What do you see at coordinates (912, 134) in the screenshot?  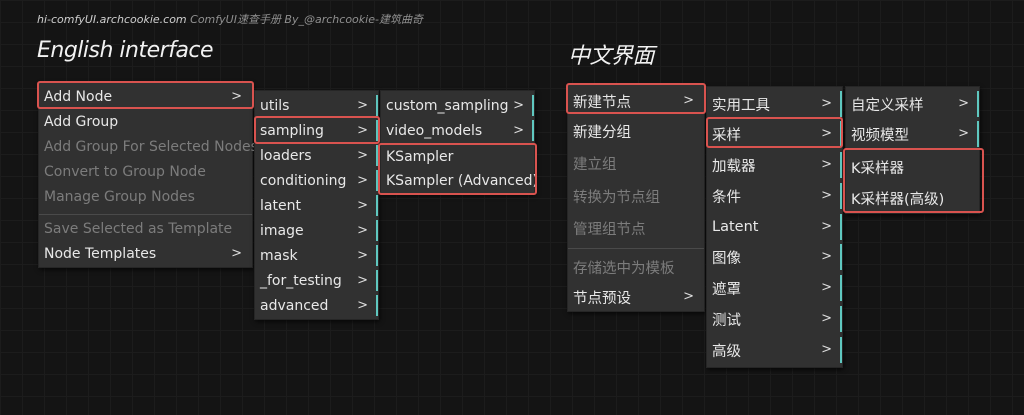 I see `sampling-item-video-models-zh: 视频模型 >` at bounding box center [912, 134].